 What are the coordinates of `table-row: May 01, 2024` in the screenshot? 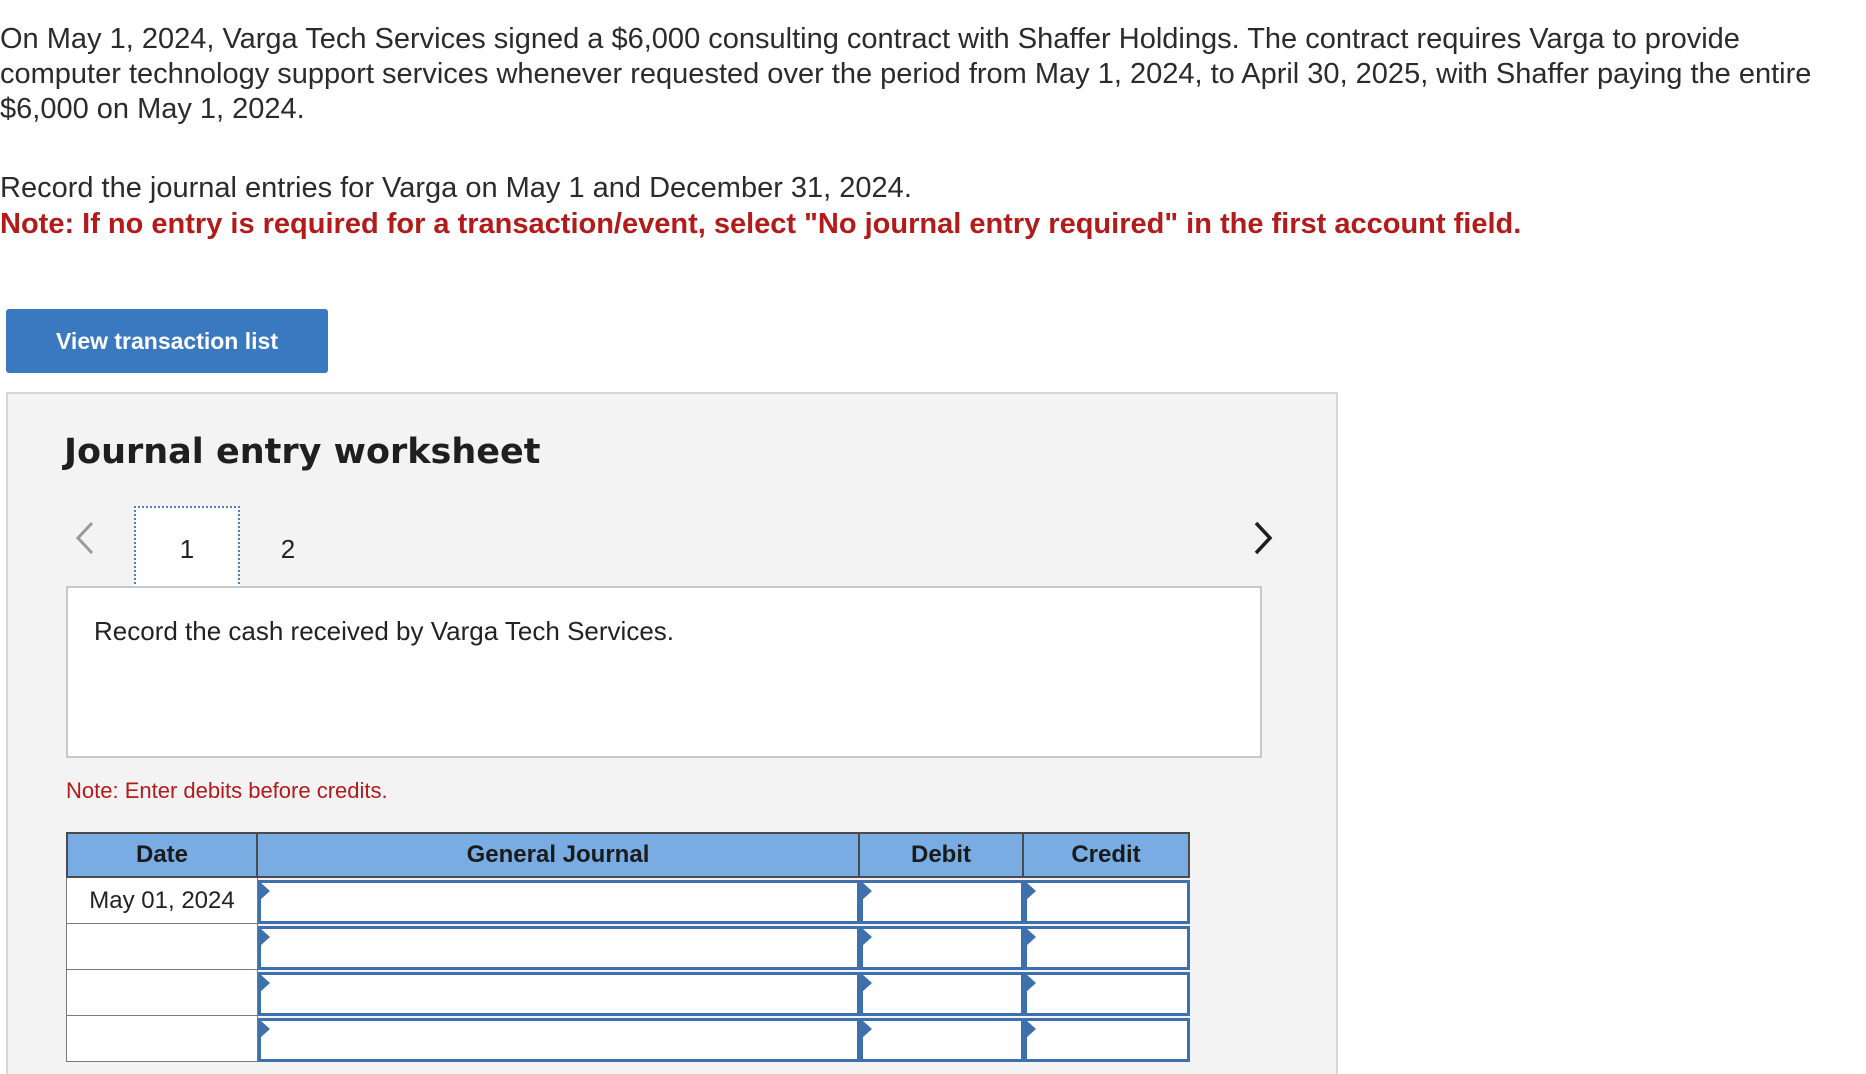 It's located at (628, 901).